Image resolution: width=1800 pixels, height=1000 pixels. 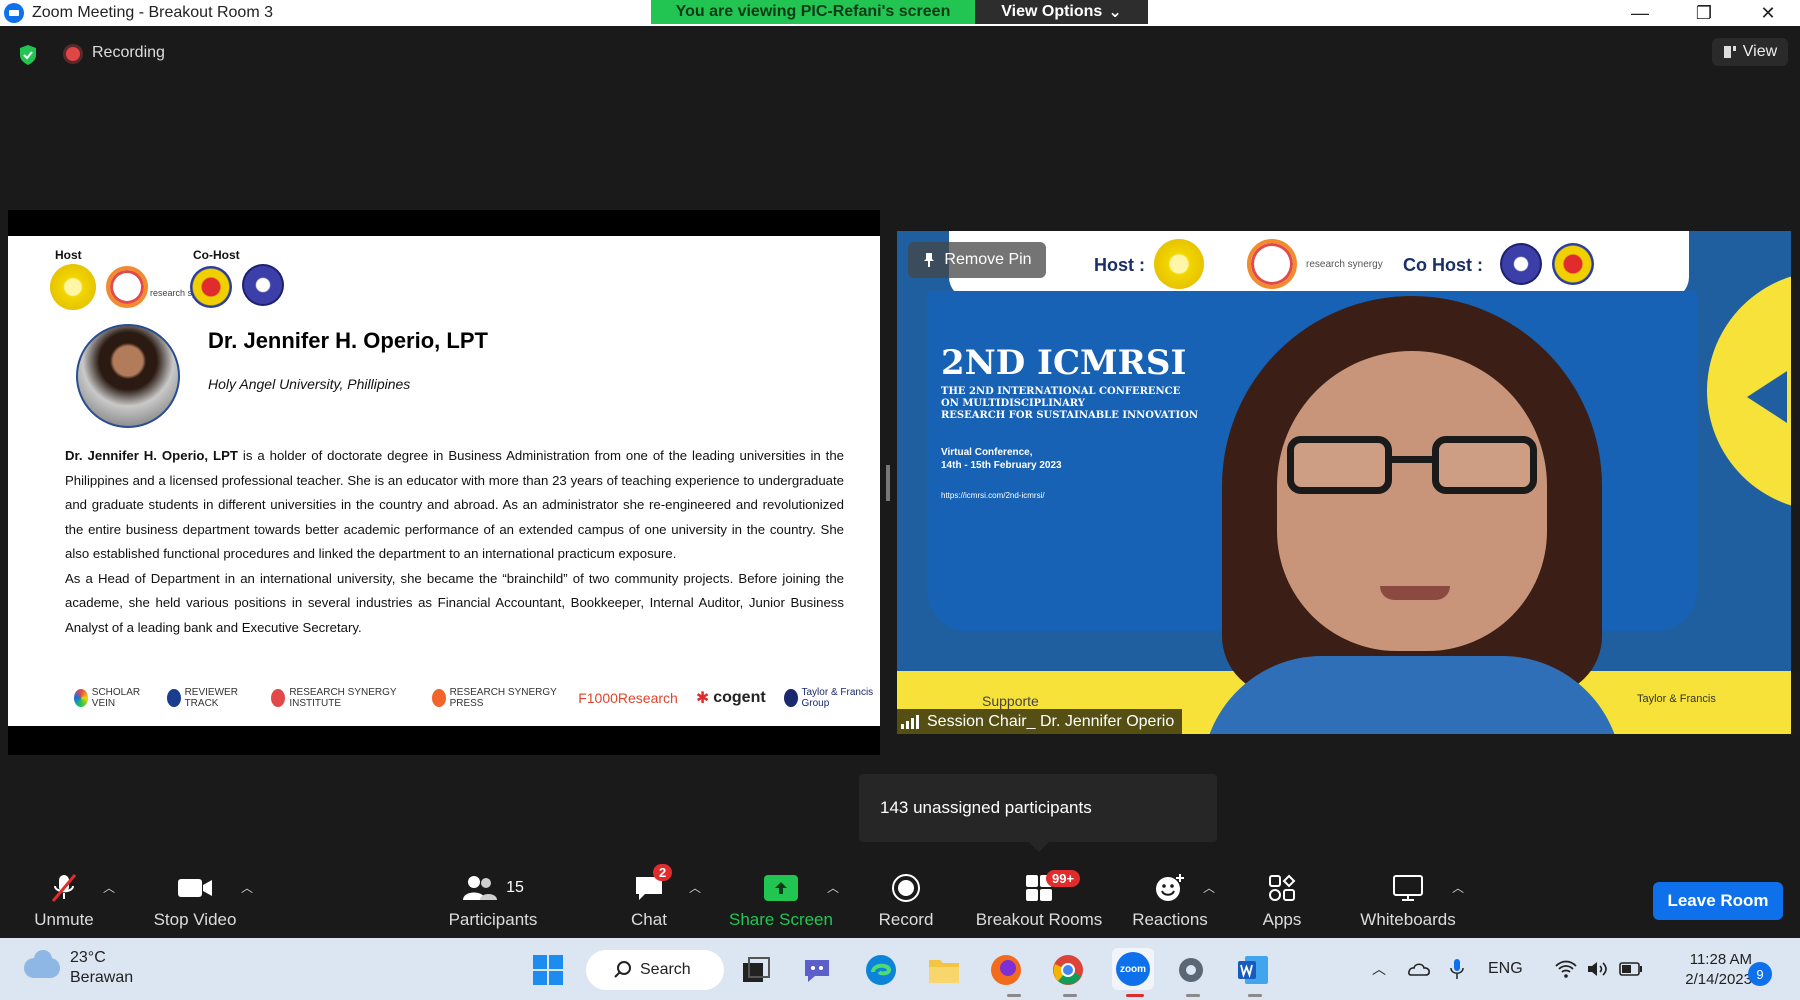 What do you see at coordinates (1566, 969) in the screenshot?
I see `wifi-icon` at bounding box center [1566, 969].